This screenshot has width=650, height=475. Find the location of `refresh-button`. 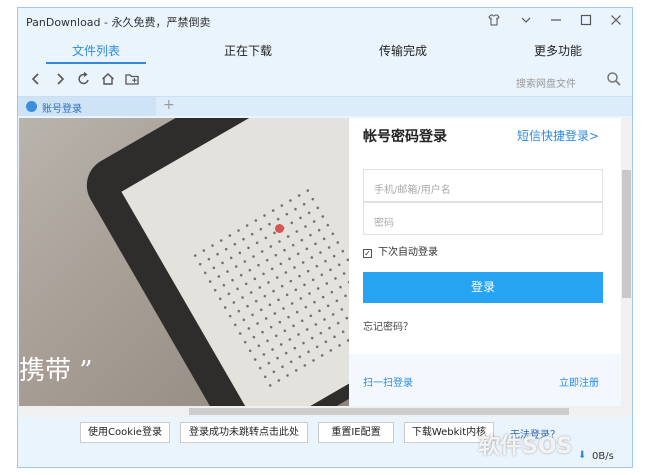

refresh-button is located at coordinates (84, 81).